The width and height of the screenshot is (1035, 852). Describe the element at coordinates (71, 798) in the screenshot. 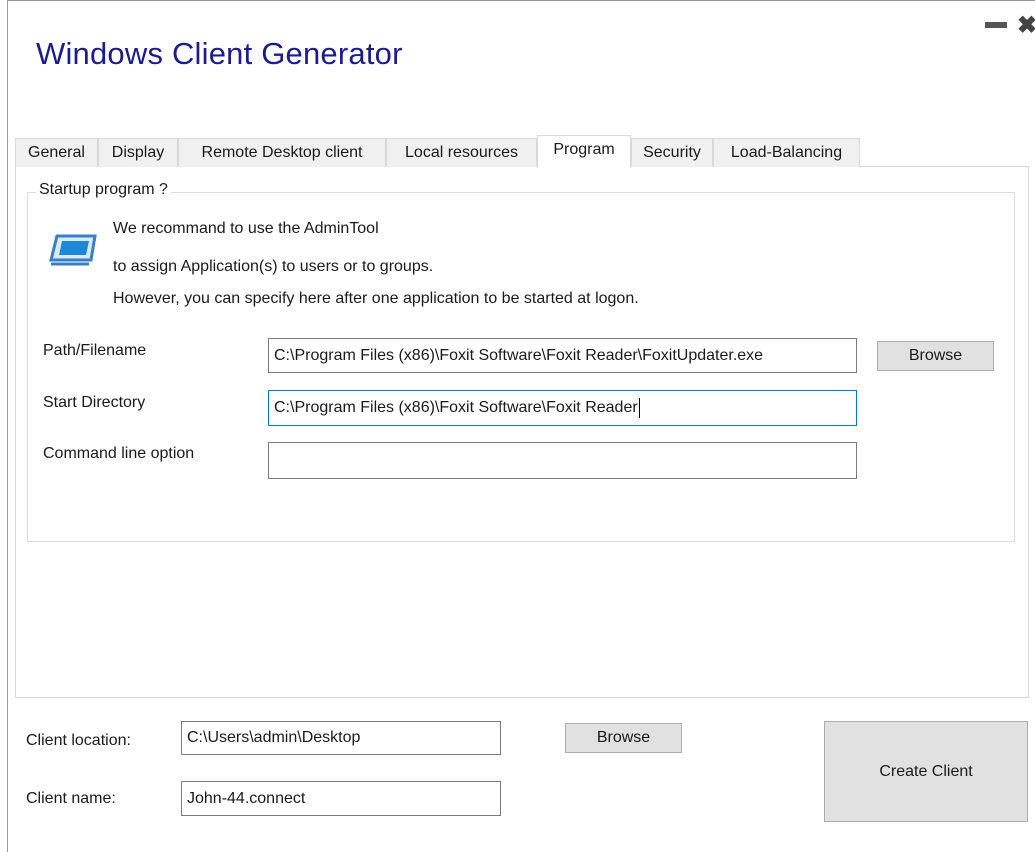

I see `client-name-label: Client name:` at that location.